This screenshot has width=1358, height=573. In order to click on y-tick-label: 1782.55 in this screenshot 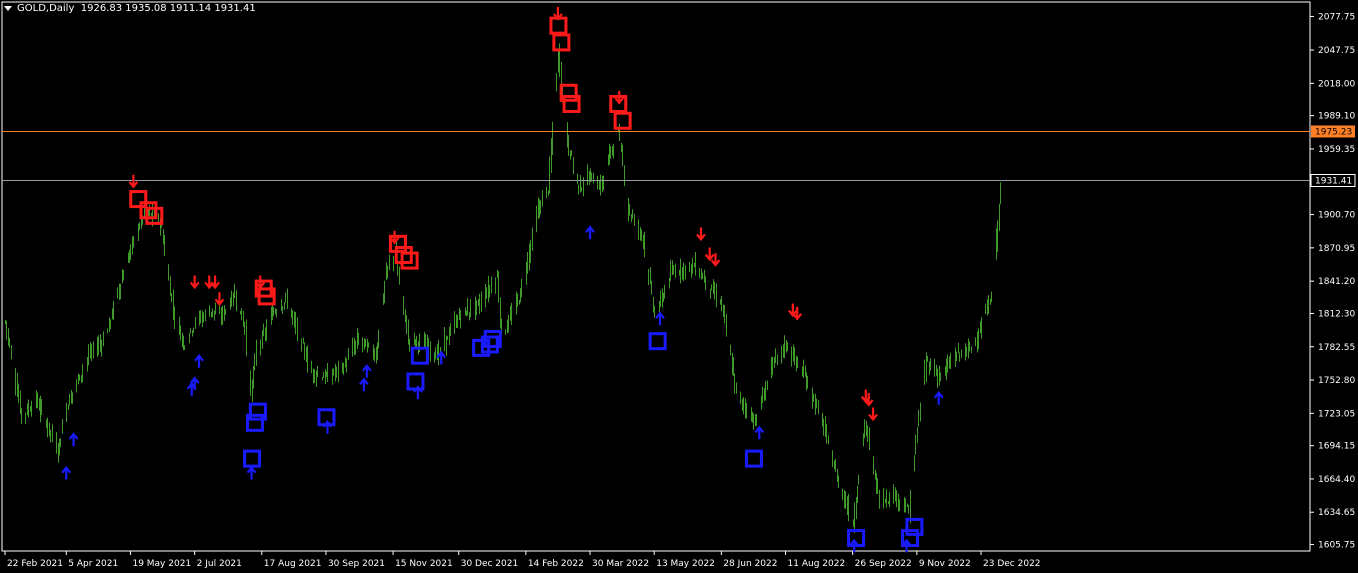, I will do `click(1336, 348)`.